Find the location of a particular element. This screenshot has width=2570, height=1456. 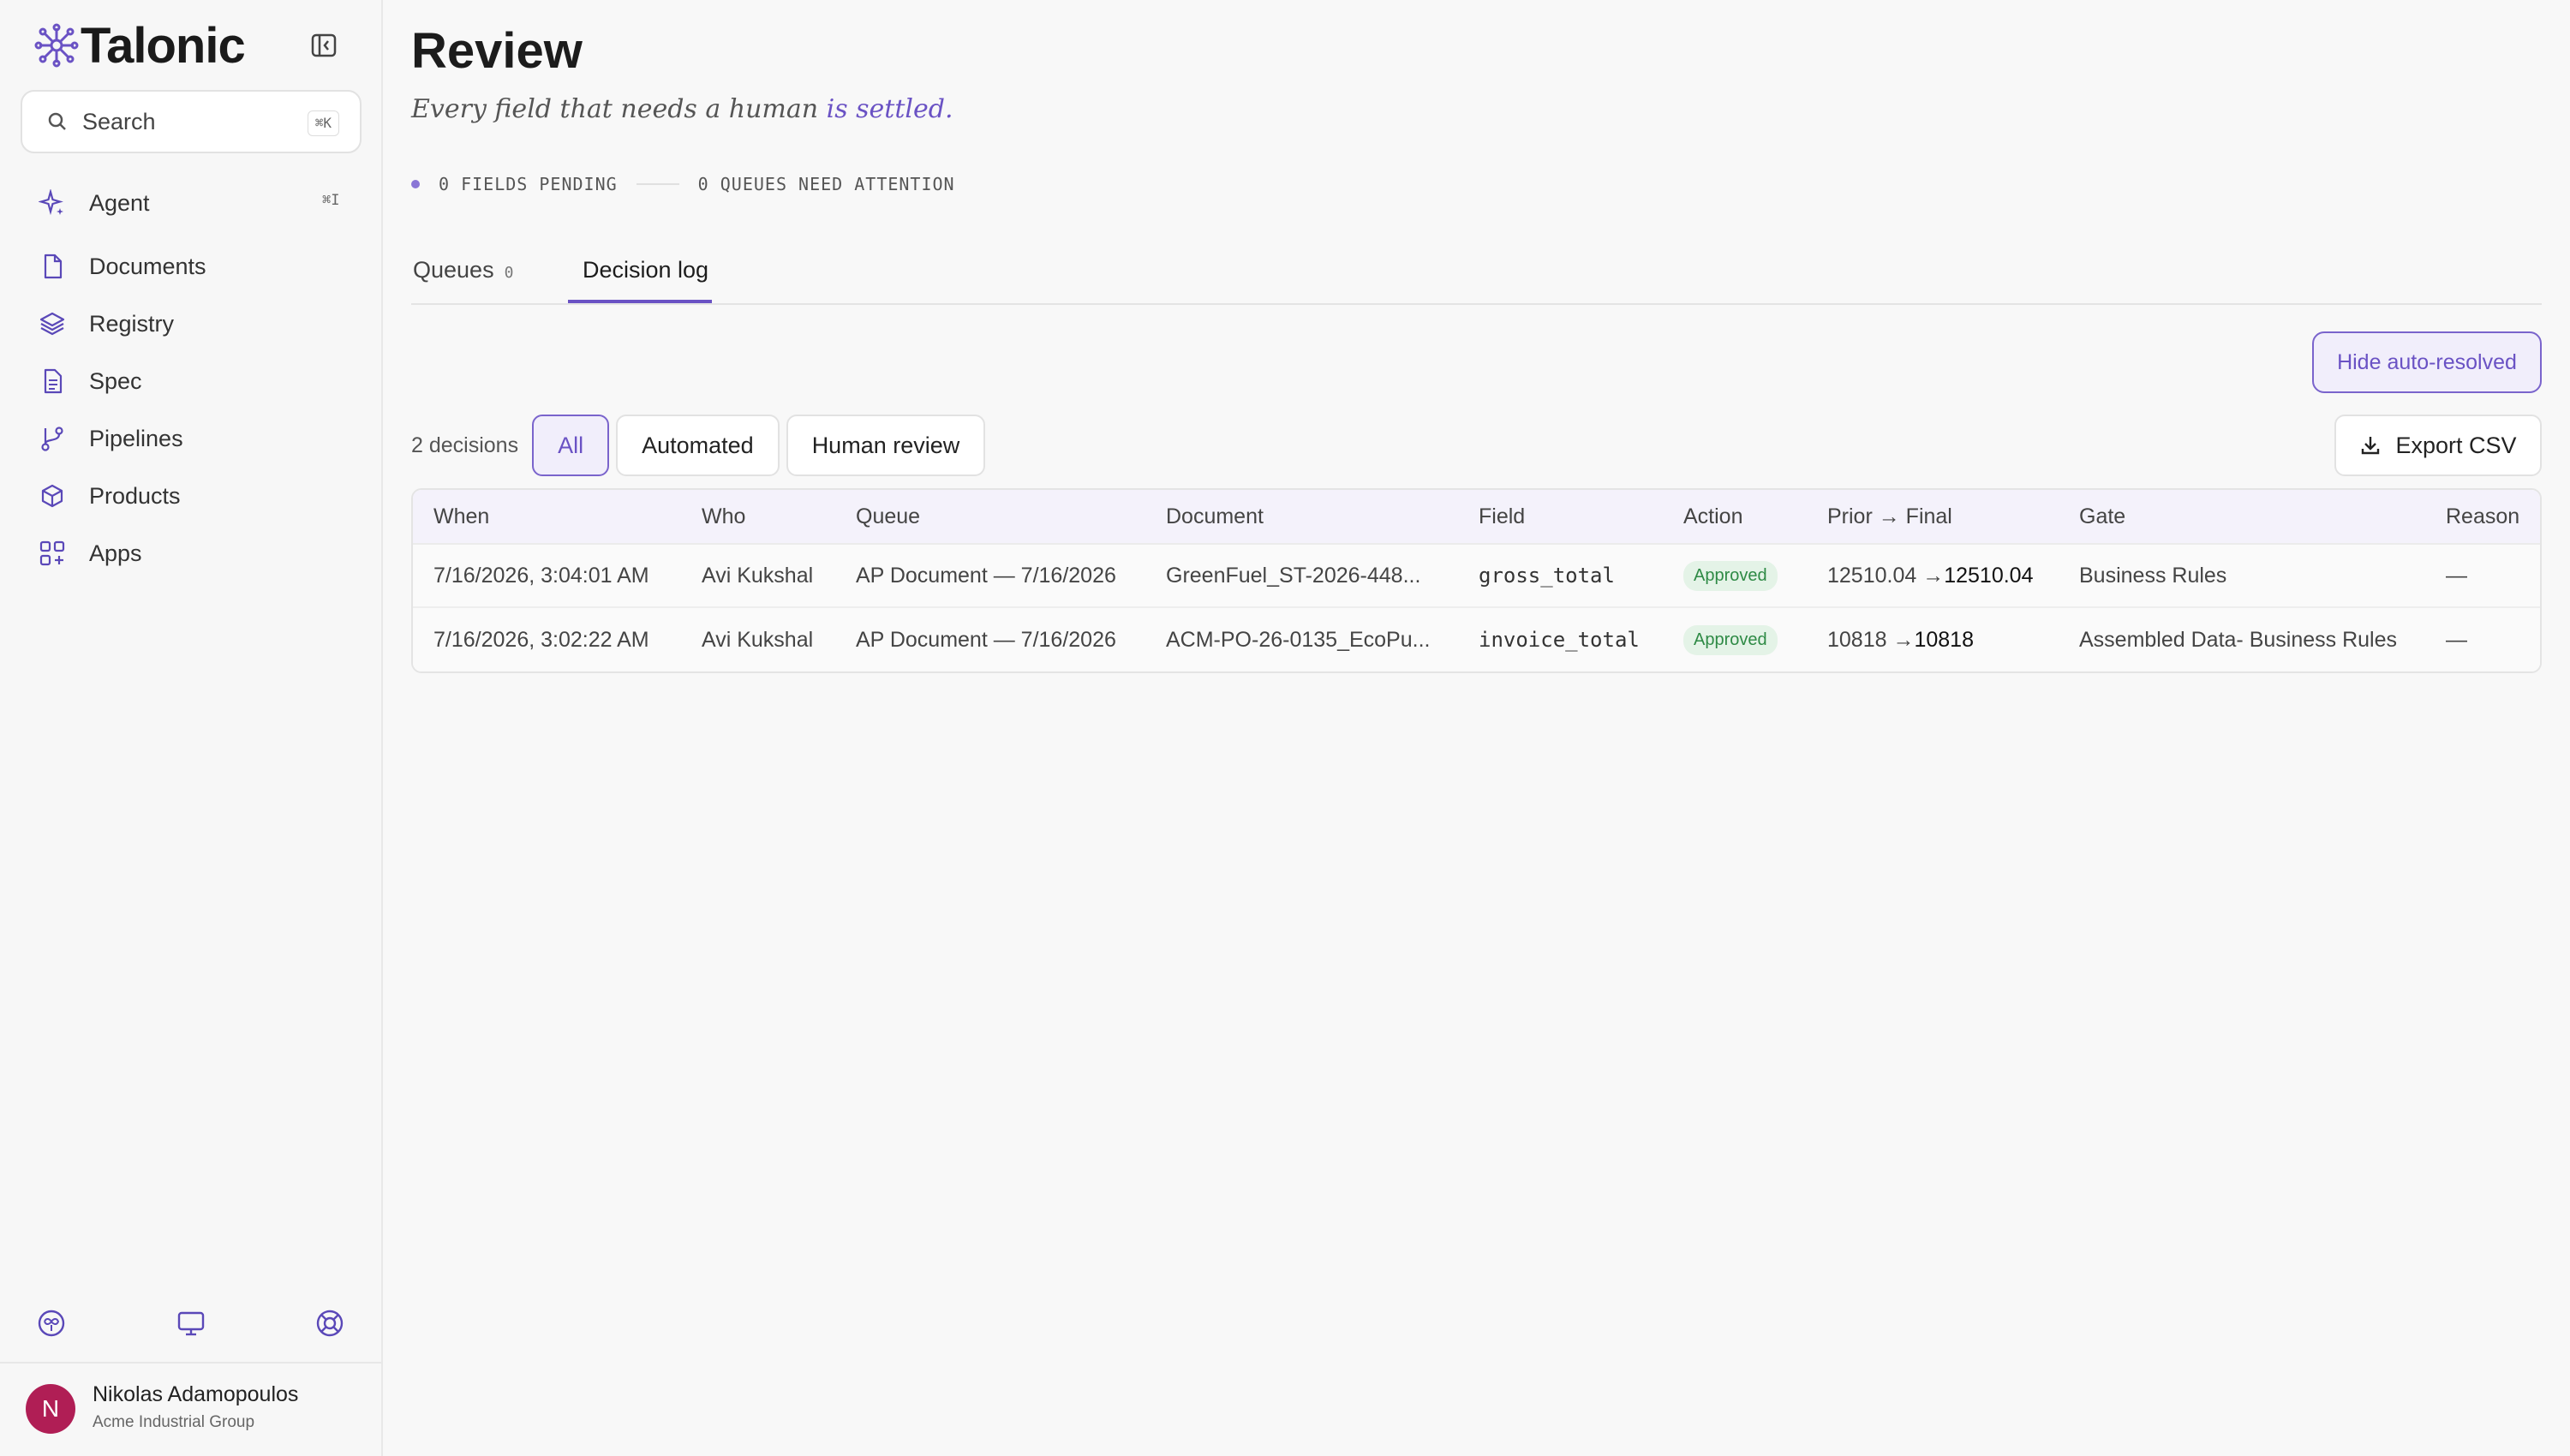

hide-auto-resolved-toggle: Hide auto-resolved is located at coordinates (2427, 362).